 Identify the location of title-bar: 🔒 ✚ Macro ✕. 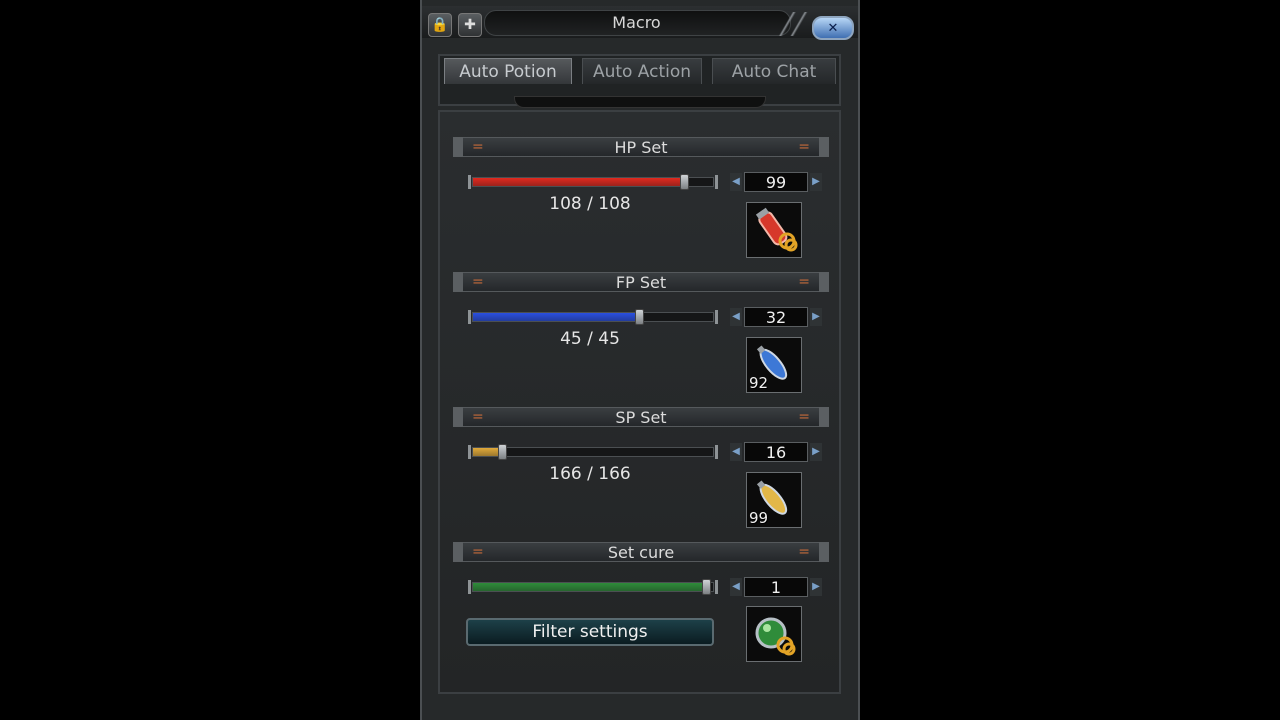
(640, 23).